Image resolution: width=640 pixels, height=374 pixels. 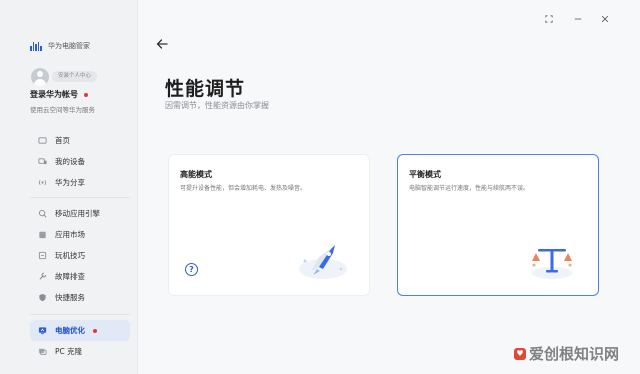 What do you see at coordinates (269, 225) in the screenshot?
I see `high-performance-mode-card: 高能模式 可提升设备性能，但会增加耗电、发热及噪音。 ?` at bounding box center [269, 225].